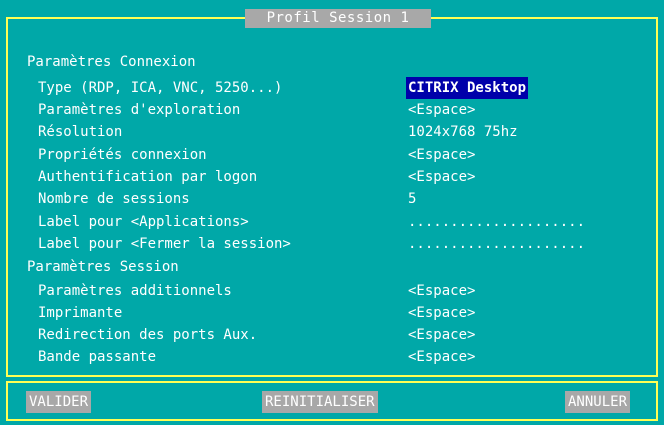 Image resolution: width=664 pixels, height=425 pixels. What do you see at coordinates (97, 357) in the screenshot?
I see `field-label: Bande passante` at bounding box center [97, 357].